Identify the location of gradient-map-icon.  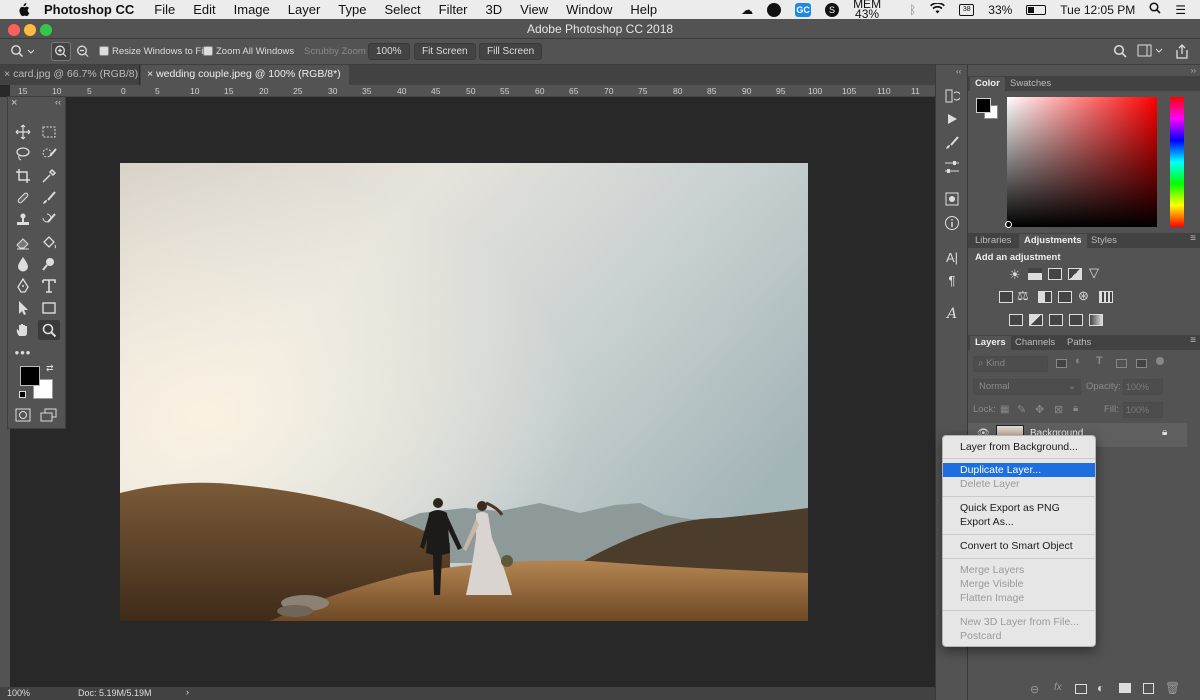
(1096, 320).